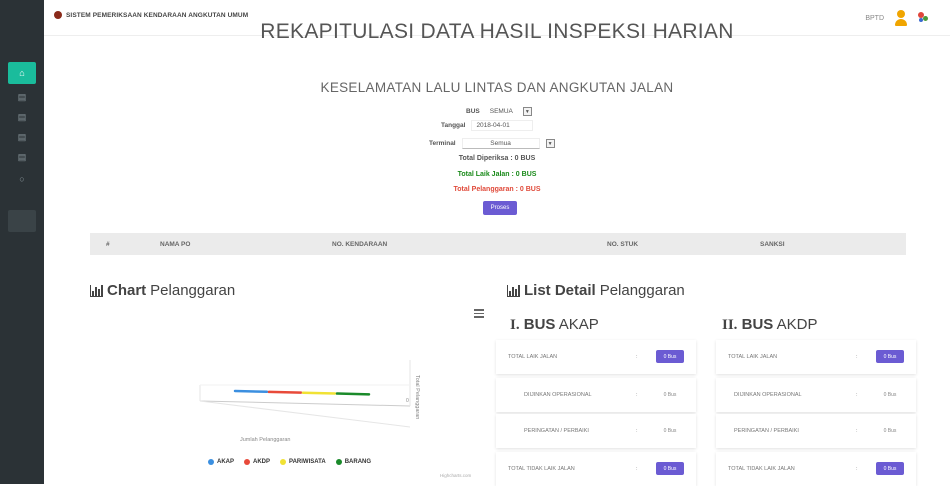  What do you see at coordinates (554, 324) in the screenshot?
I see `akap-header: I. BUS AKAP` at bounding box center [554, 324].